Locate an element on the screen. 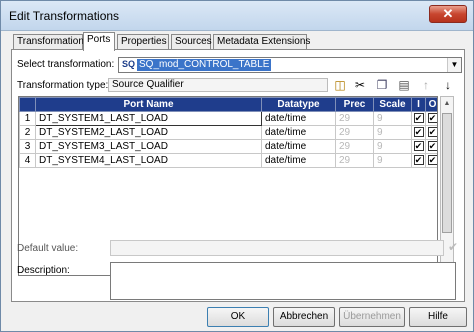  port-name-cell: DT_SYSTEM2_LAST_LOAD is located at coordinates (148, 132).